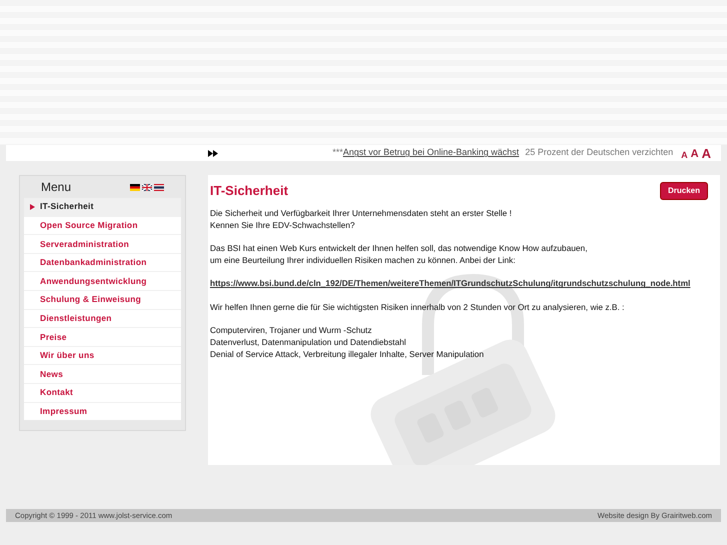 This screenshot has width=727, height=545. Describe the element at coordinates (102, 337) in the screenshot. I see `menu-item: Preise` at that location.